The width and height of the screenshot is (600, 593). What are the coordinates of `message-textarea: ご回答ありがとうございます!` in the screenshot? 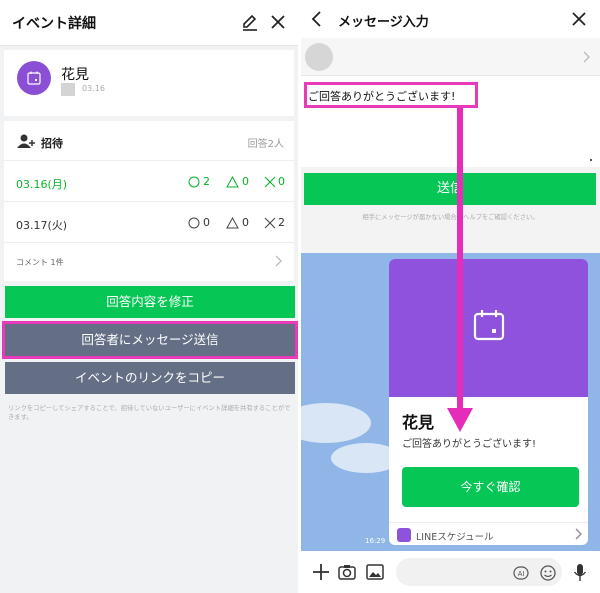 It's located at (450, 122).